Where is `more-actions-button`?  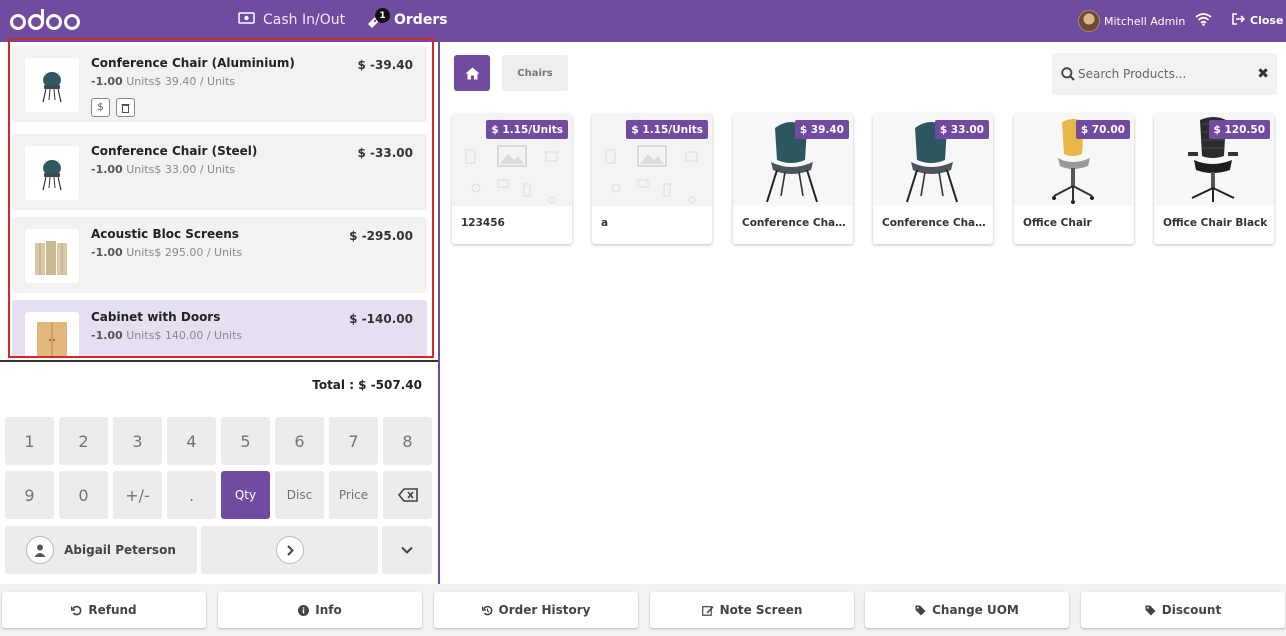
more-actions-button is located at coordinates (407, 550).